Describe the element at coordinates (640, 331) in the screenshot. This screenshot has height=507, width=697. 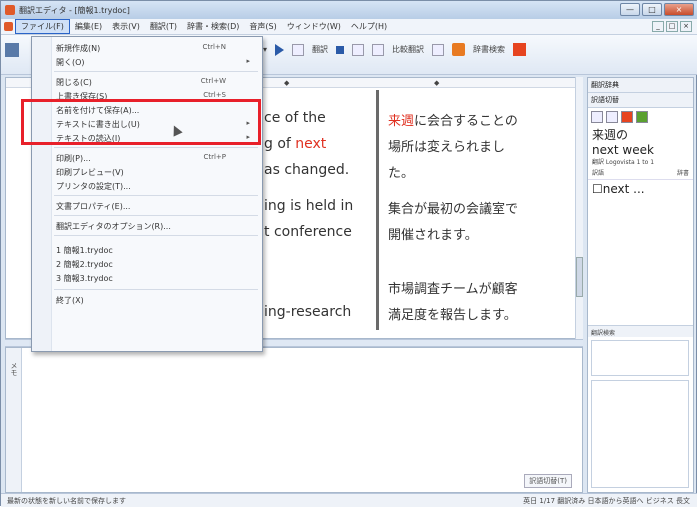
I see `dict-lower-header: 翻訳検索` at that location.